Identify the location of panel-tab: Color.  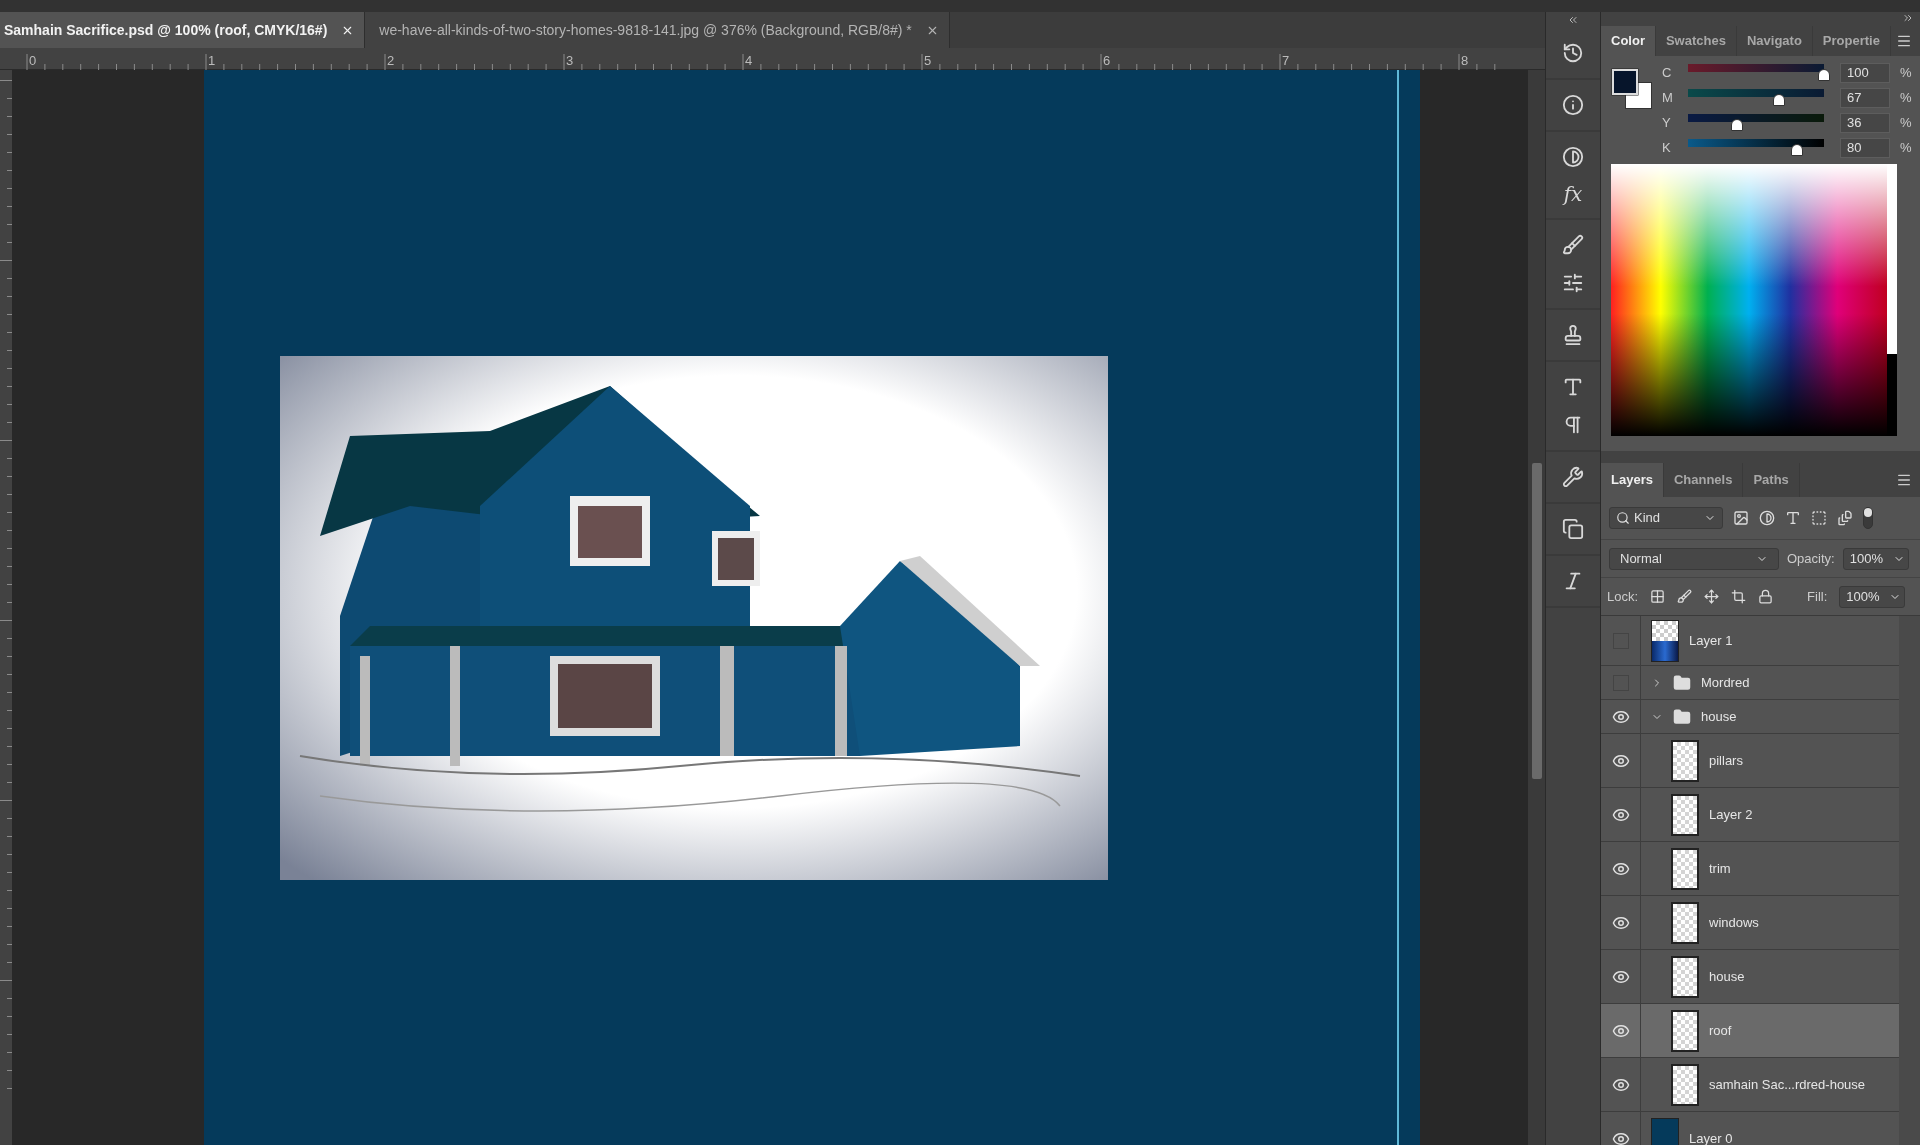
(1628, 41).